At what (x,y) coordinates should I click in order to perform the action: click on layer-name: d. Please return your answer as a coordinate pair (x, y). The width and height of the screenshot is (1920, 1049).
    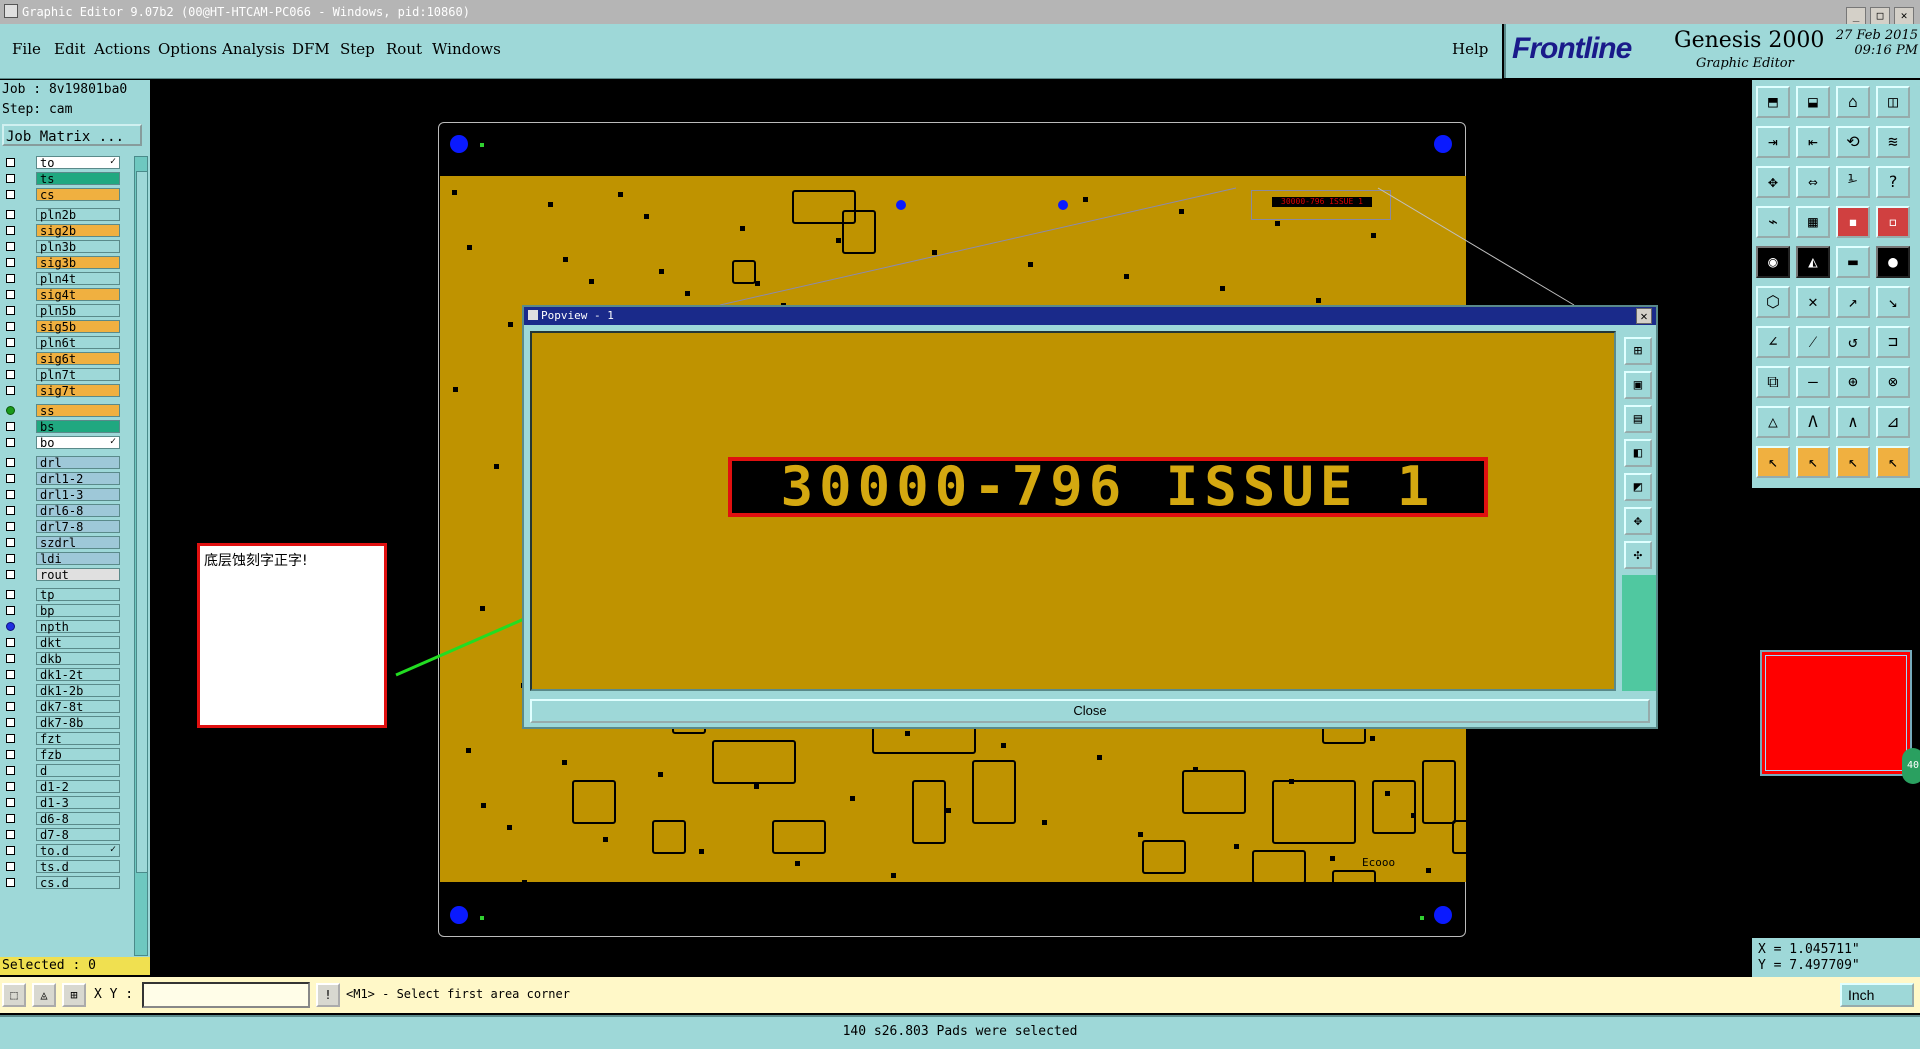
    Looking at the image, I should click on (78, 771).